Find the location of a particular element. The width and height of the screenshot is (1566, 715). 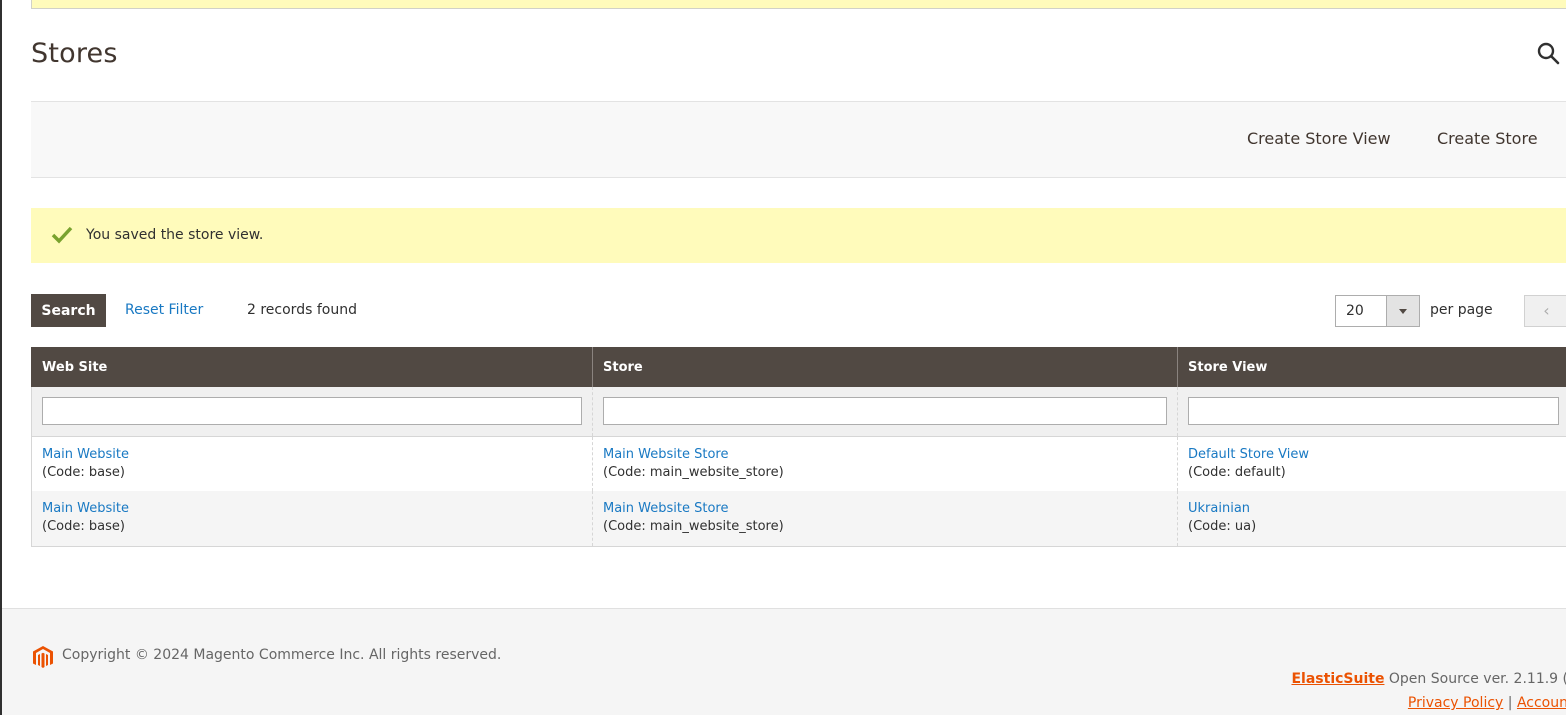

grid-header-row: Web Site Store Store View is located at coordinates (798, 367).